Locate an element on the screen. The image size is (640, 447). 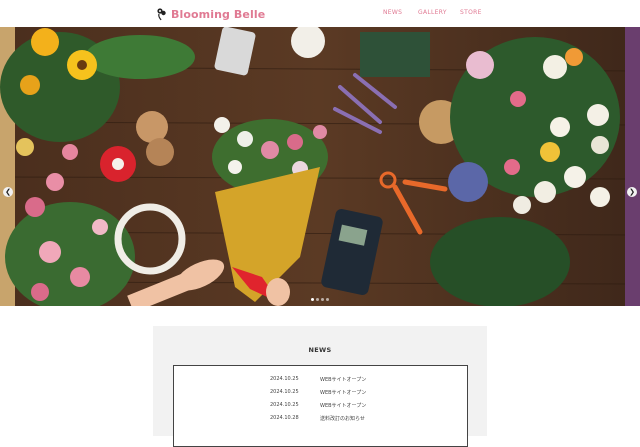
flower-logo-icon is located at coordinates (161, 13).